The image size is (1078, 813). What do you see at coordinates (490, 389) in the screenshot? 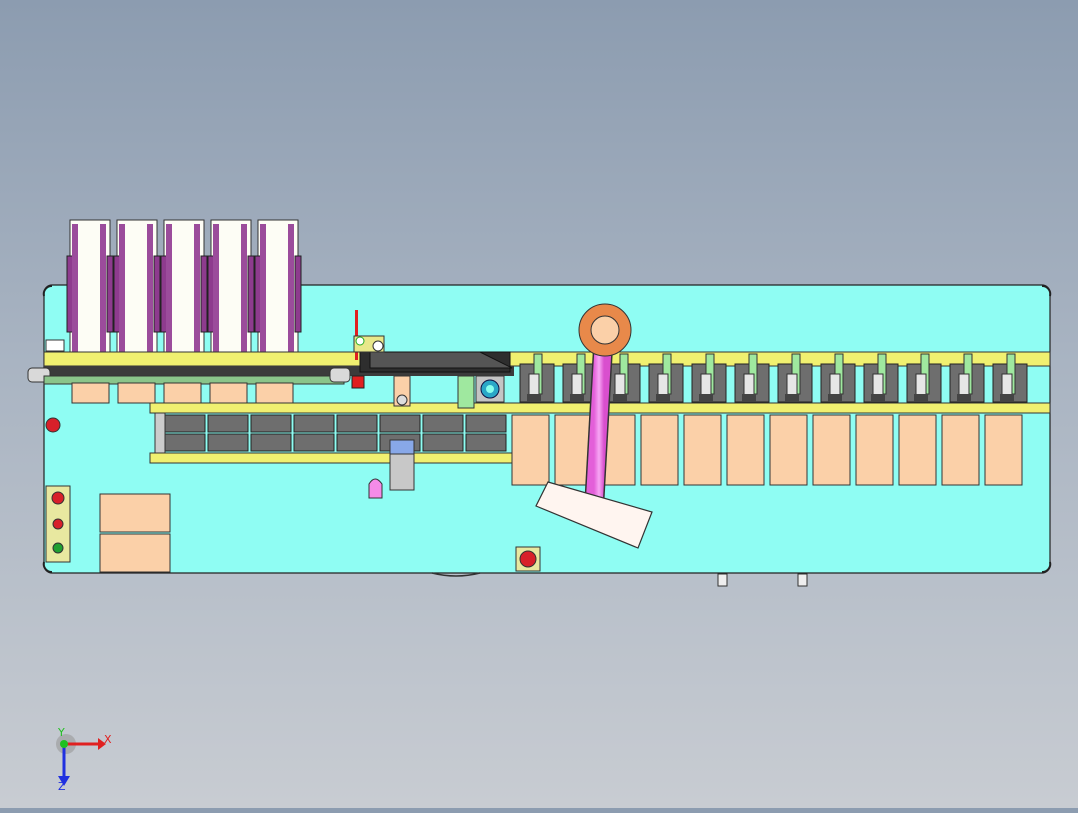
I see `motor-shaft-inner` at bounding box center [490, 389].